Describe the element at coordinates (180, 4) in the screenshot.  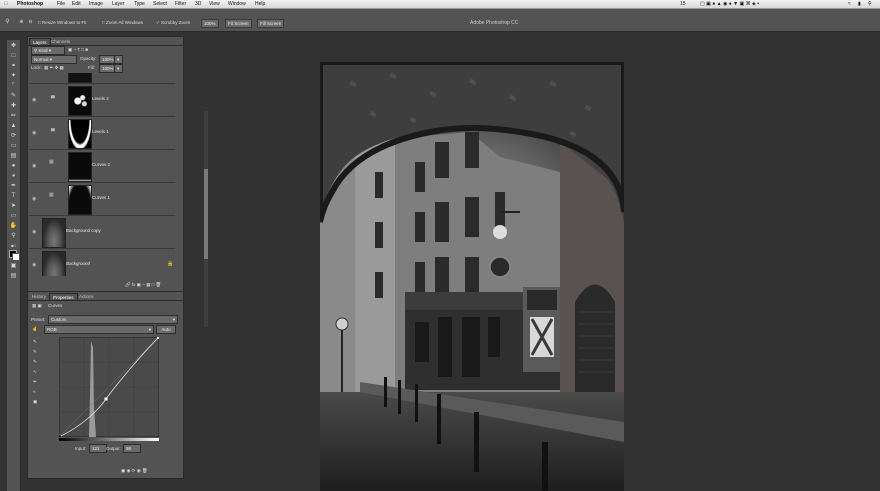
I see `menu-filter: Filter` at that location.